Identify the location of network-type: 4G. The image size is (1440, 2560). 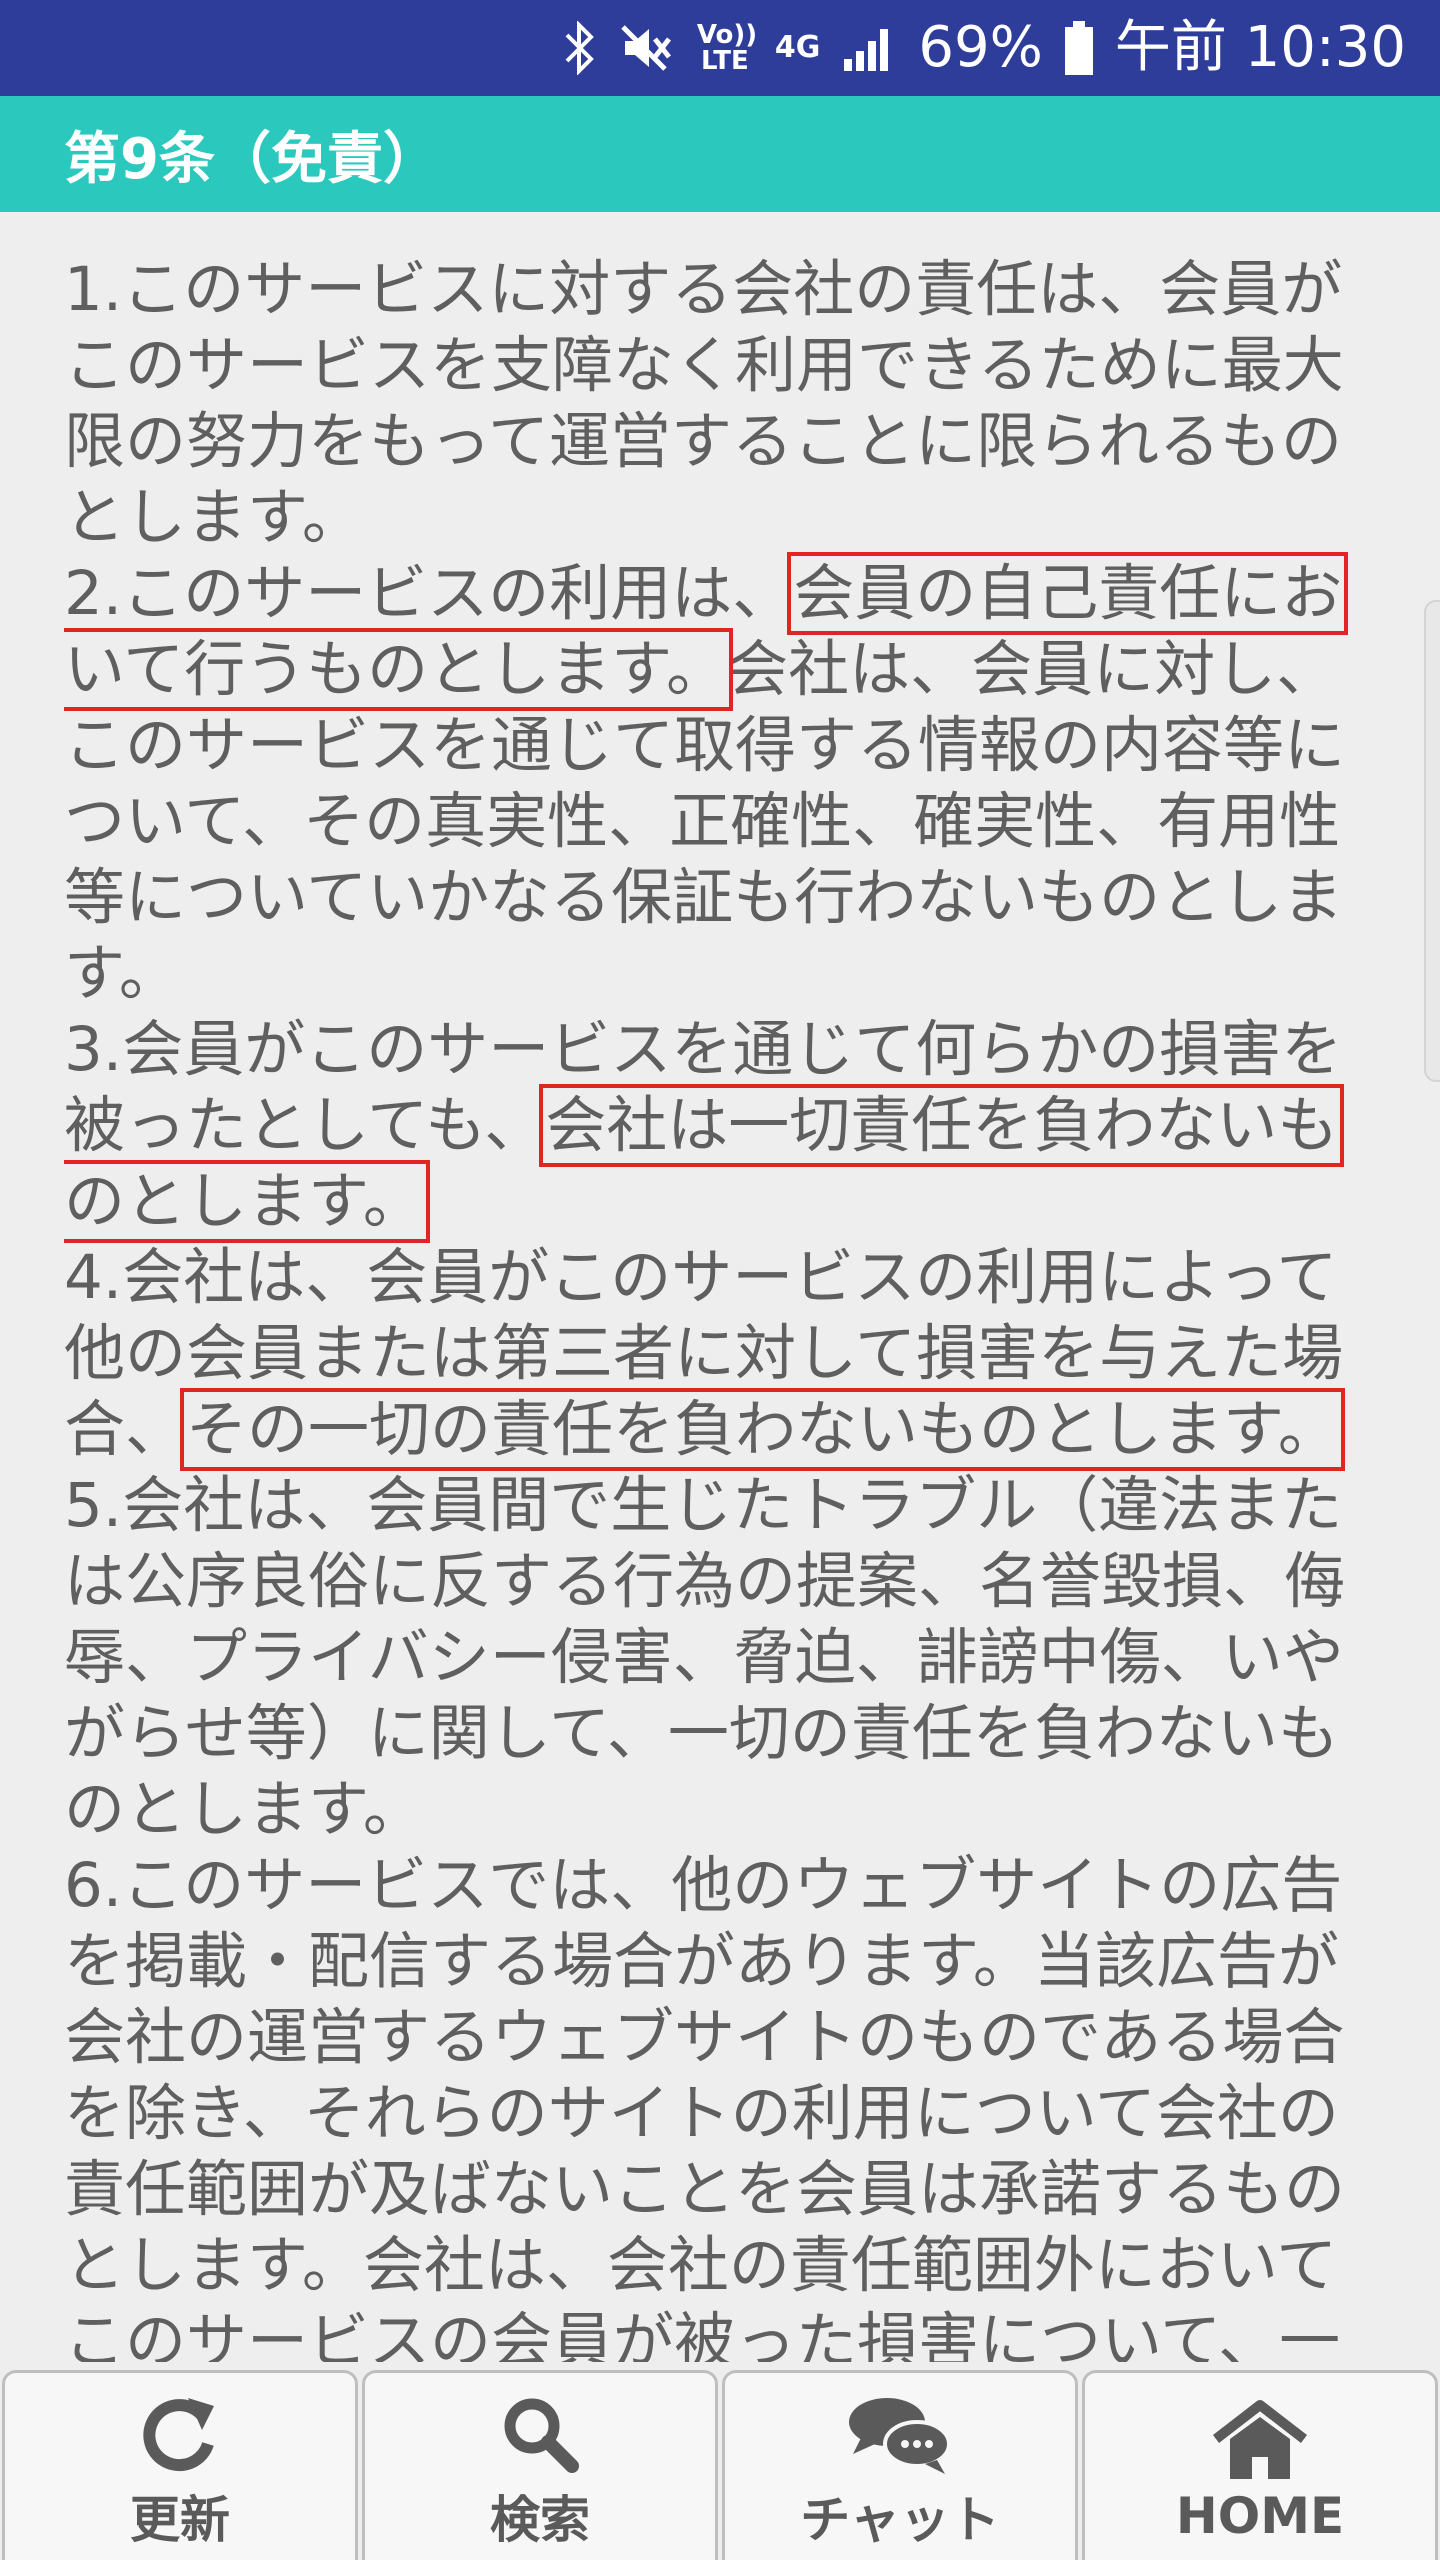
(797, 47).